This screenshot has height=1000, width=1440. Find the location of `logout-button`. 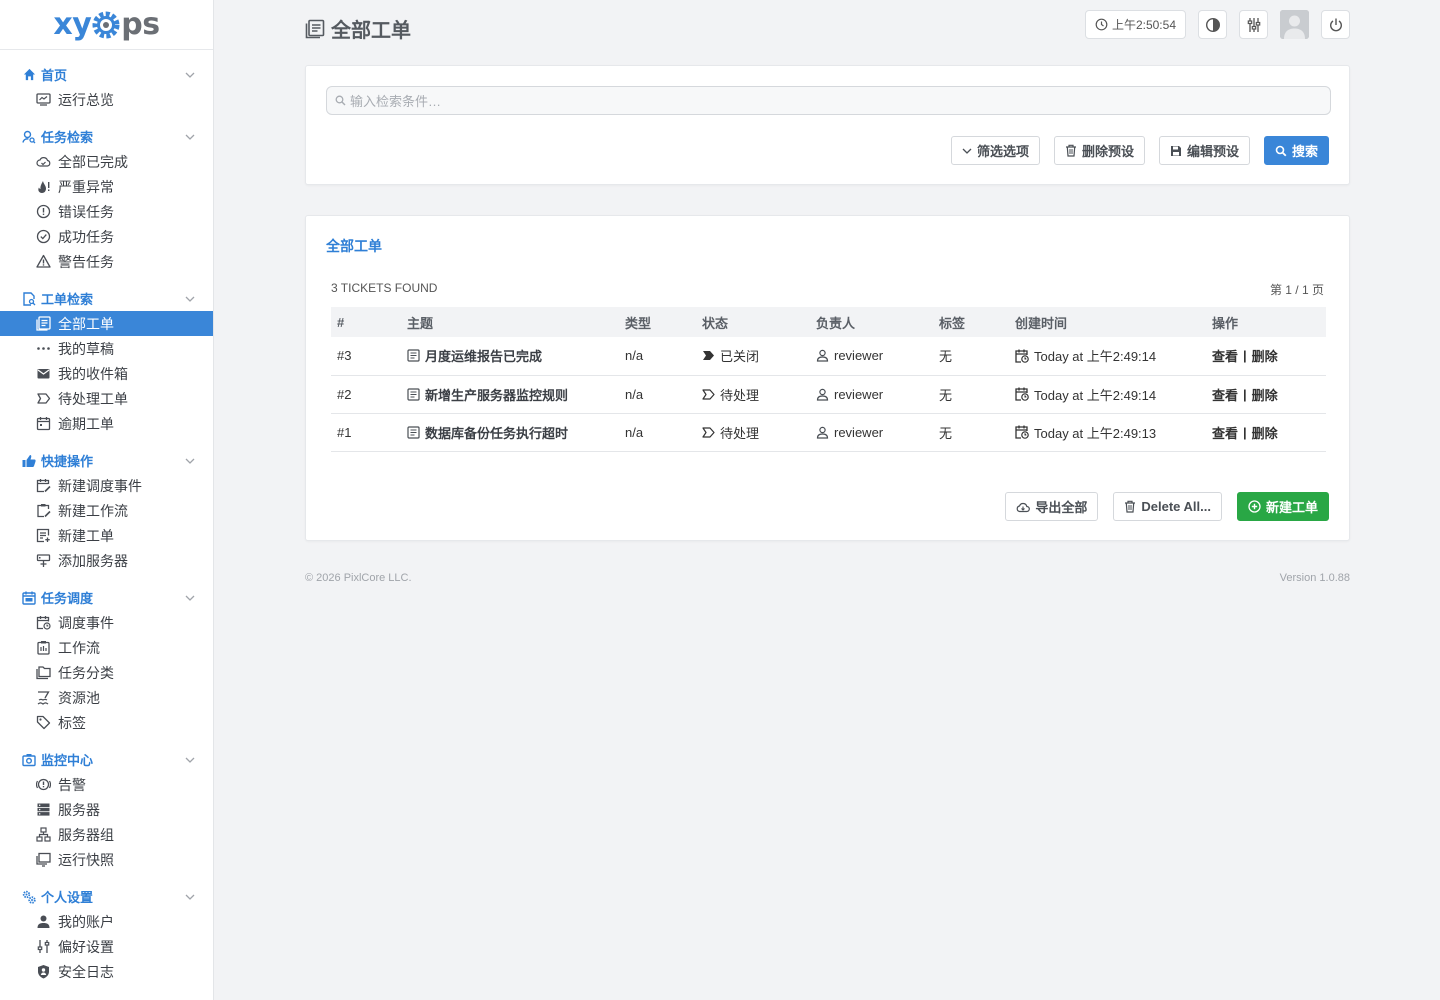

logout-button is located at coordinates (1335, 24).